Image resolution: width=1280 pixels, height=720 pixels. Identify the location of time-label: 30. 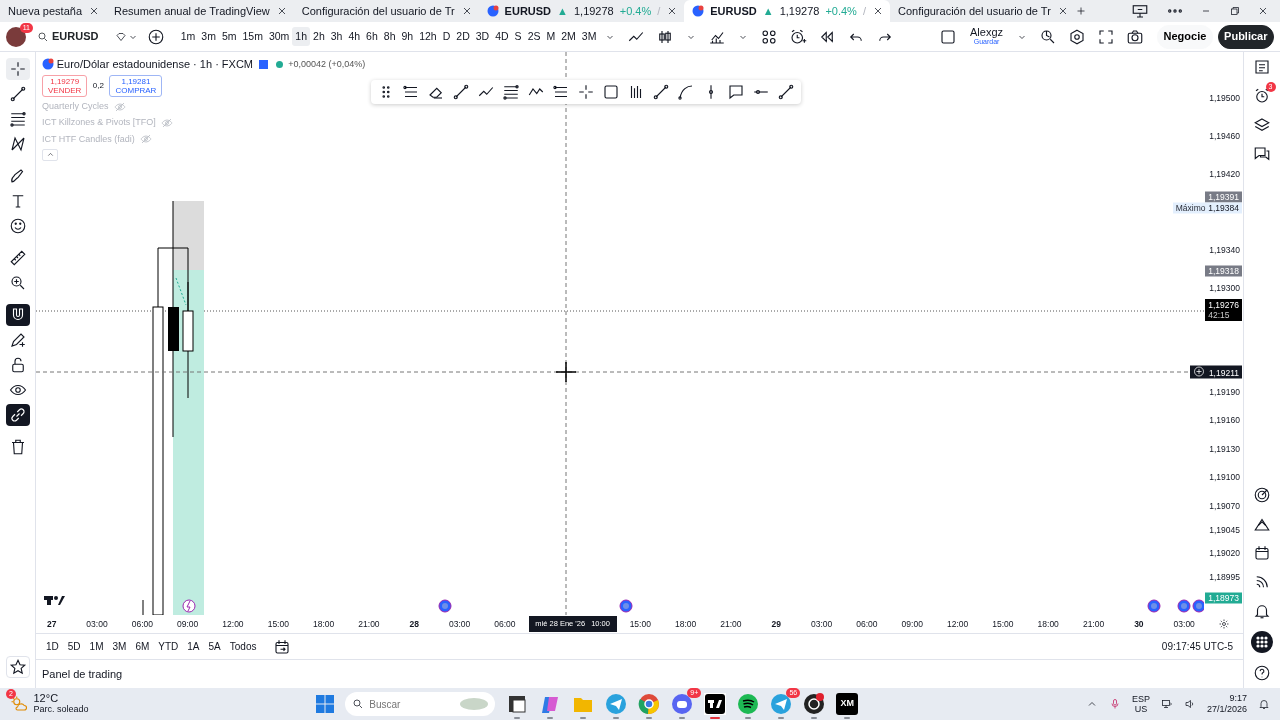
(1139, 624).